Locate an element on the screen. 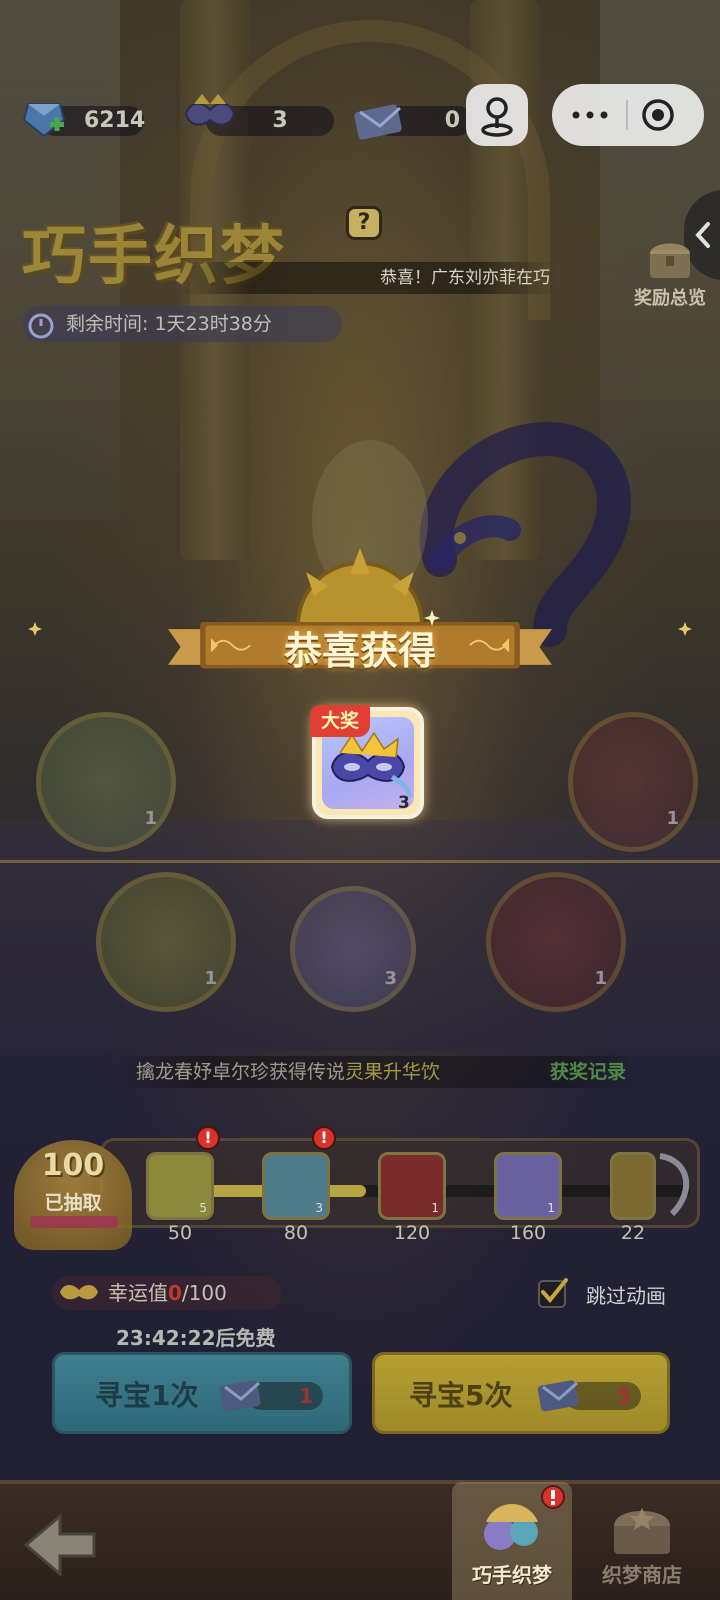  announce-item: 灵果升华饮 is located at coordinates (393, 1072).